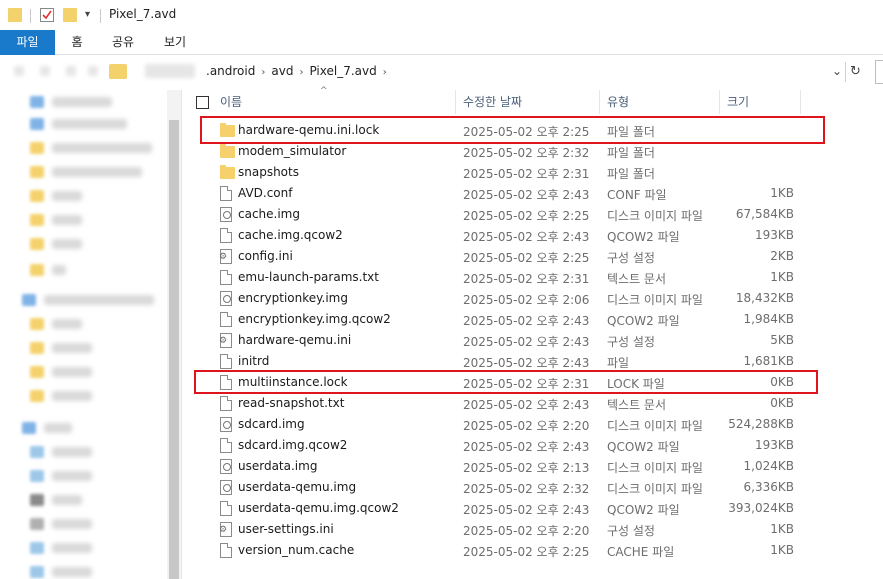  What do you see at coordinates (493, 193) in the screenshot?
I see `file-row: AVD.conf 2025-05-02 오후 2:43 CONF 파일 1KB` at bounding box center [493, 193].